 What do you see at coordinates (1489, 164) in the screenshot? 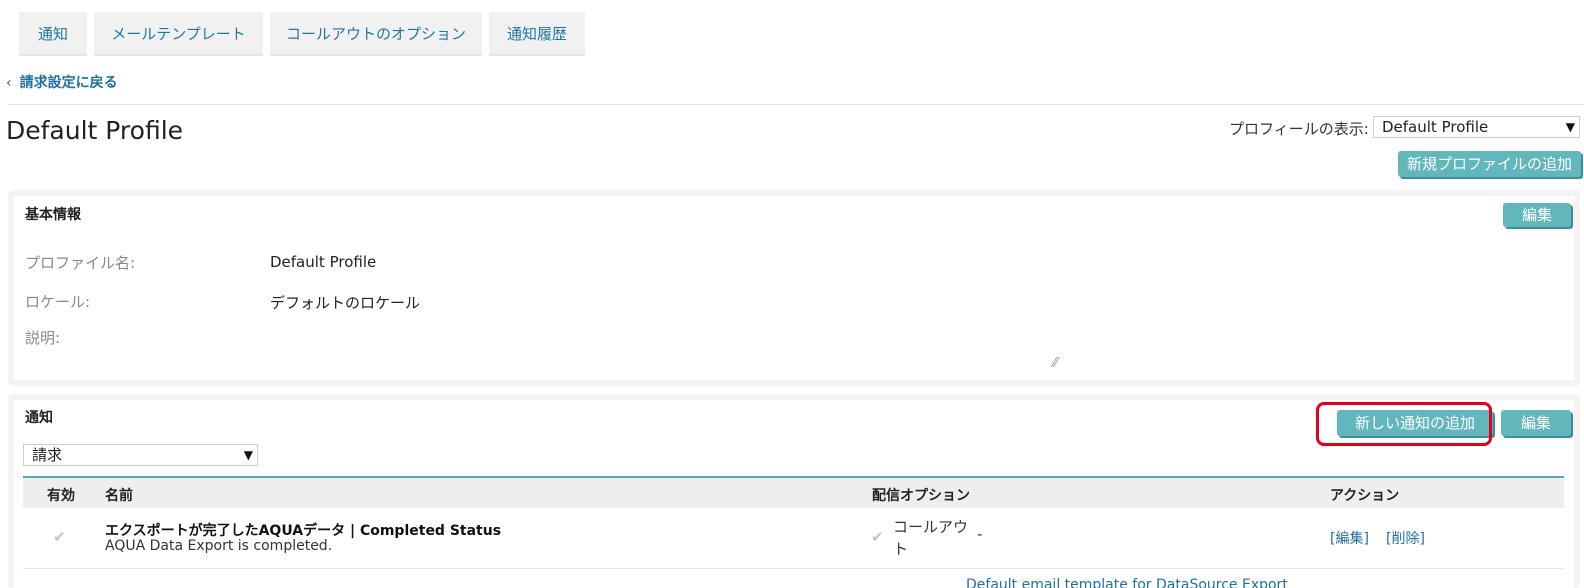
I see `add-new-profile-button: 新規プロファイルの追加` at bounding box center [1489, 164].